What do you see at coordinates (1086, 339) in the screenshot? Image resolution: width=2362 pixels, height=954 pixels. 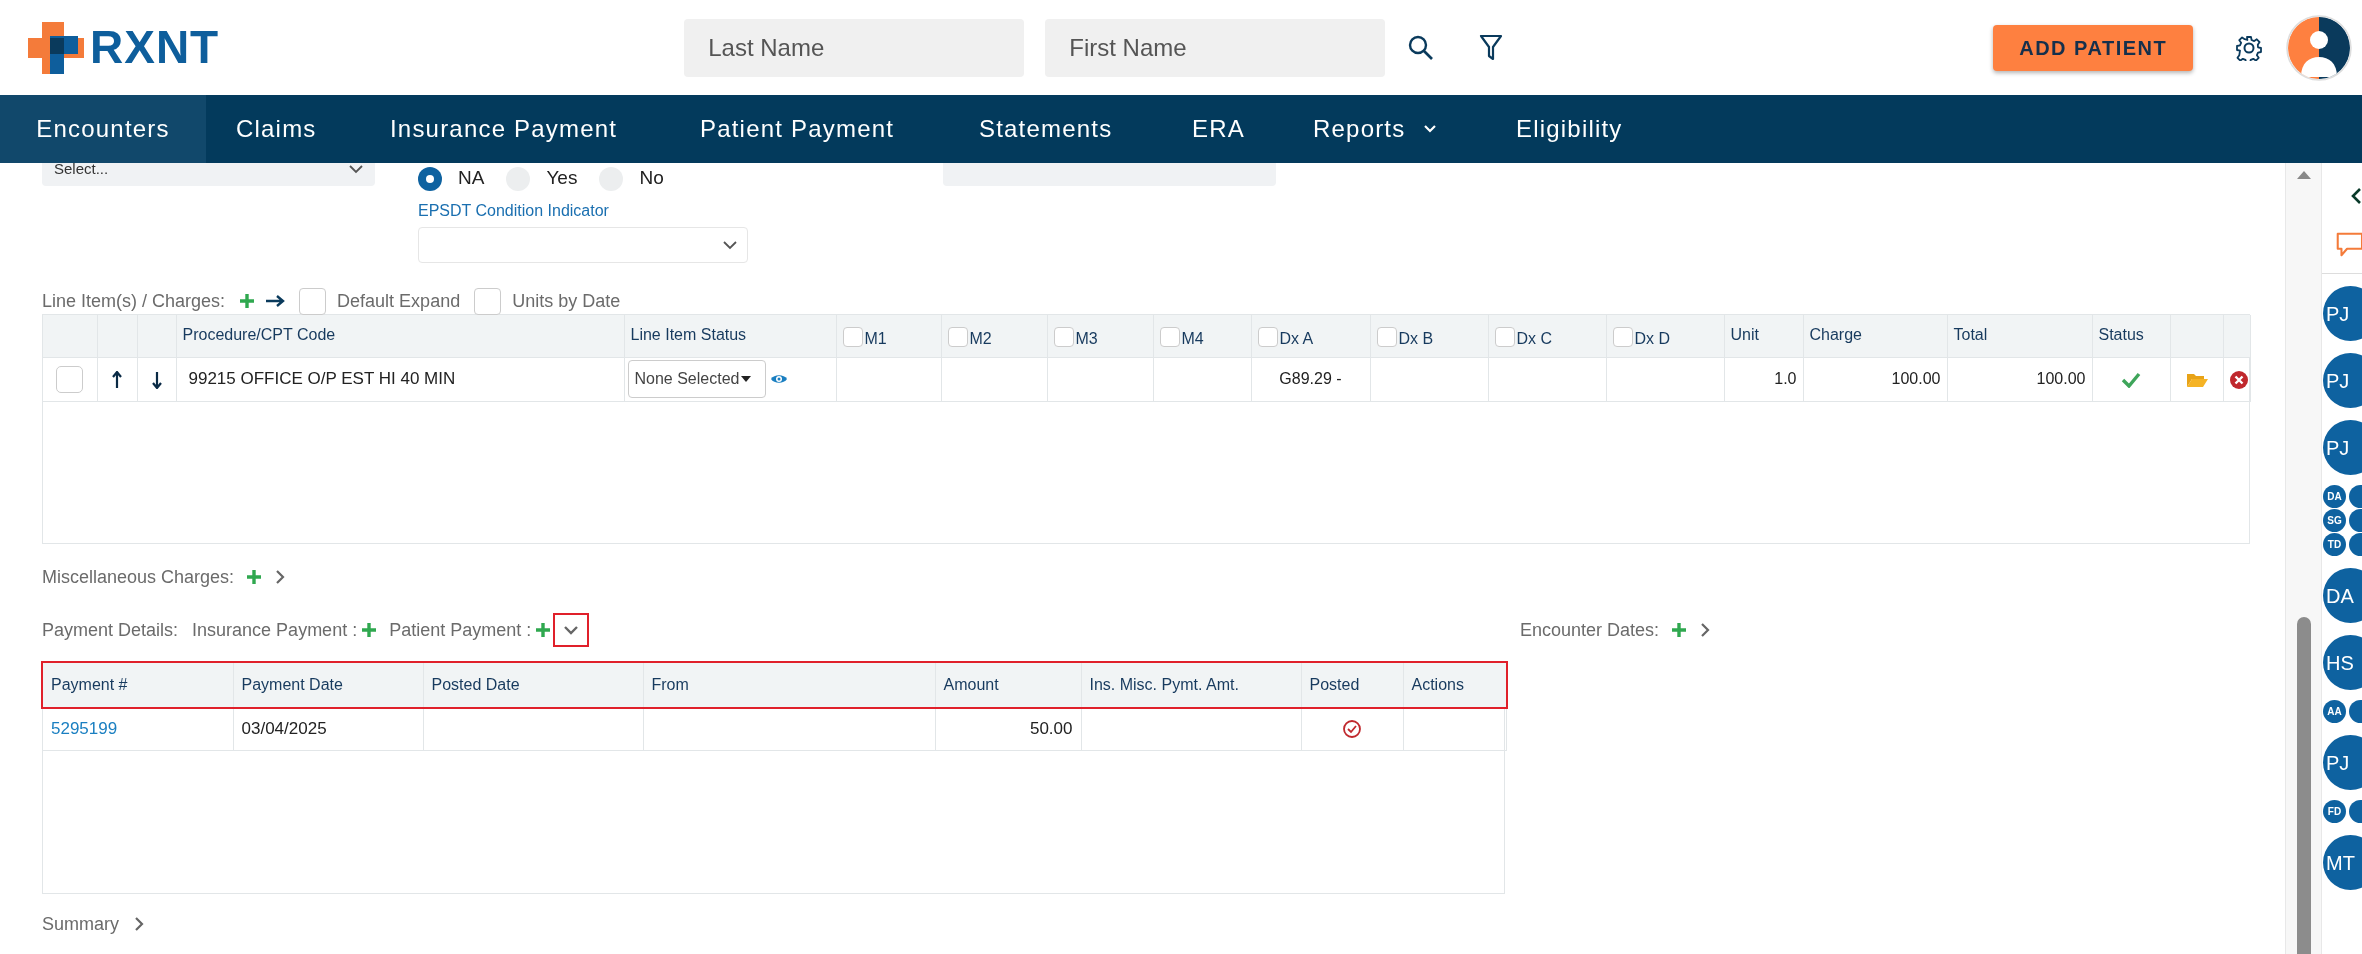 I see `column-header: M3` at bounding box center [1086, 339].